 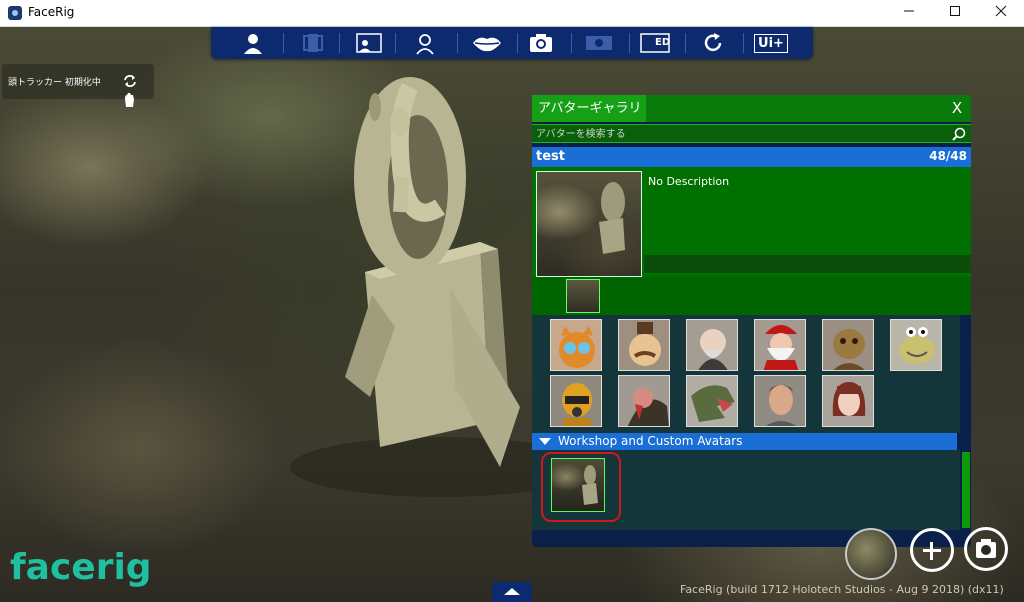 I want to click on record-tab, so click(x=599, y=43).